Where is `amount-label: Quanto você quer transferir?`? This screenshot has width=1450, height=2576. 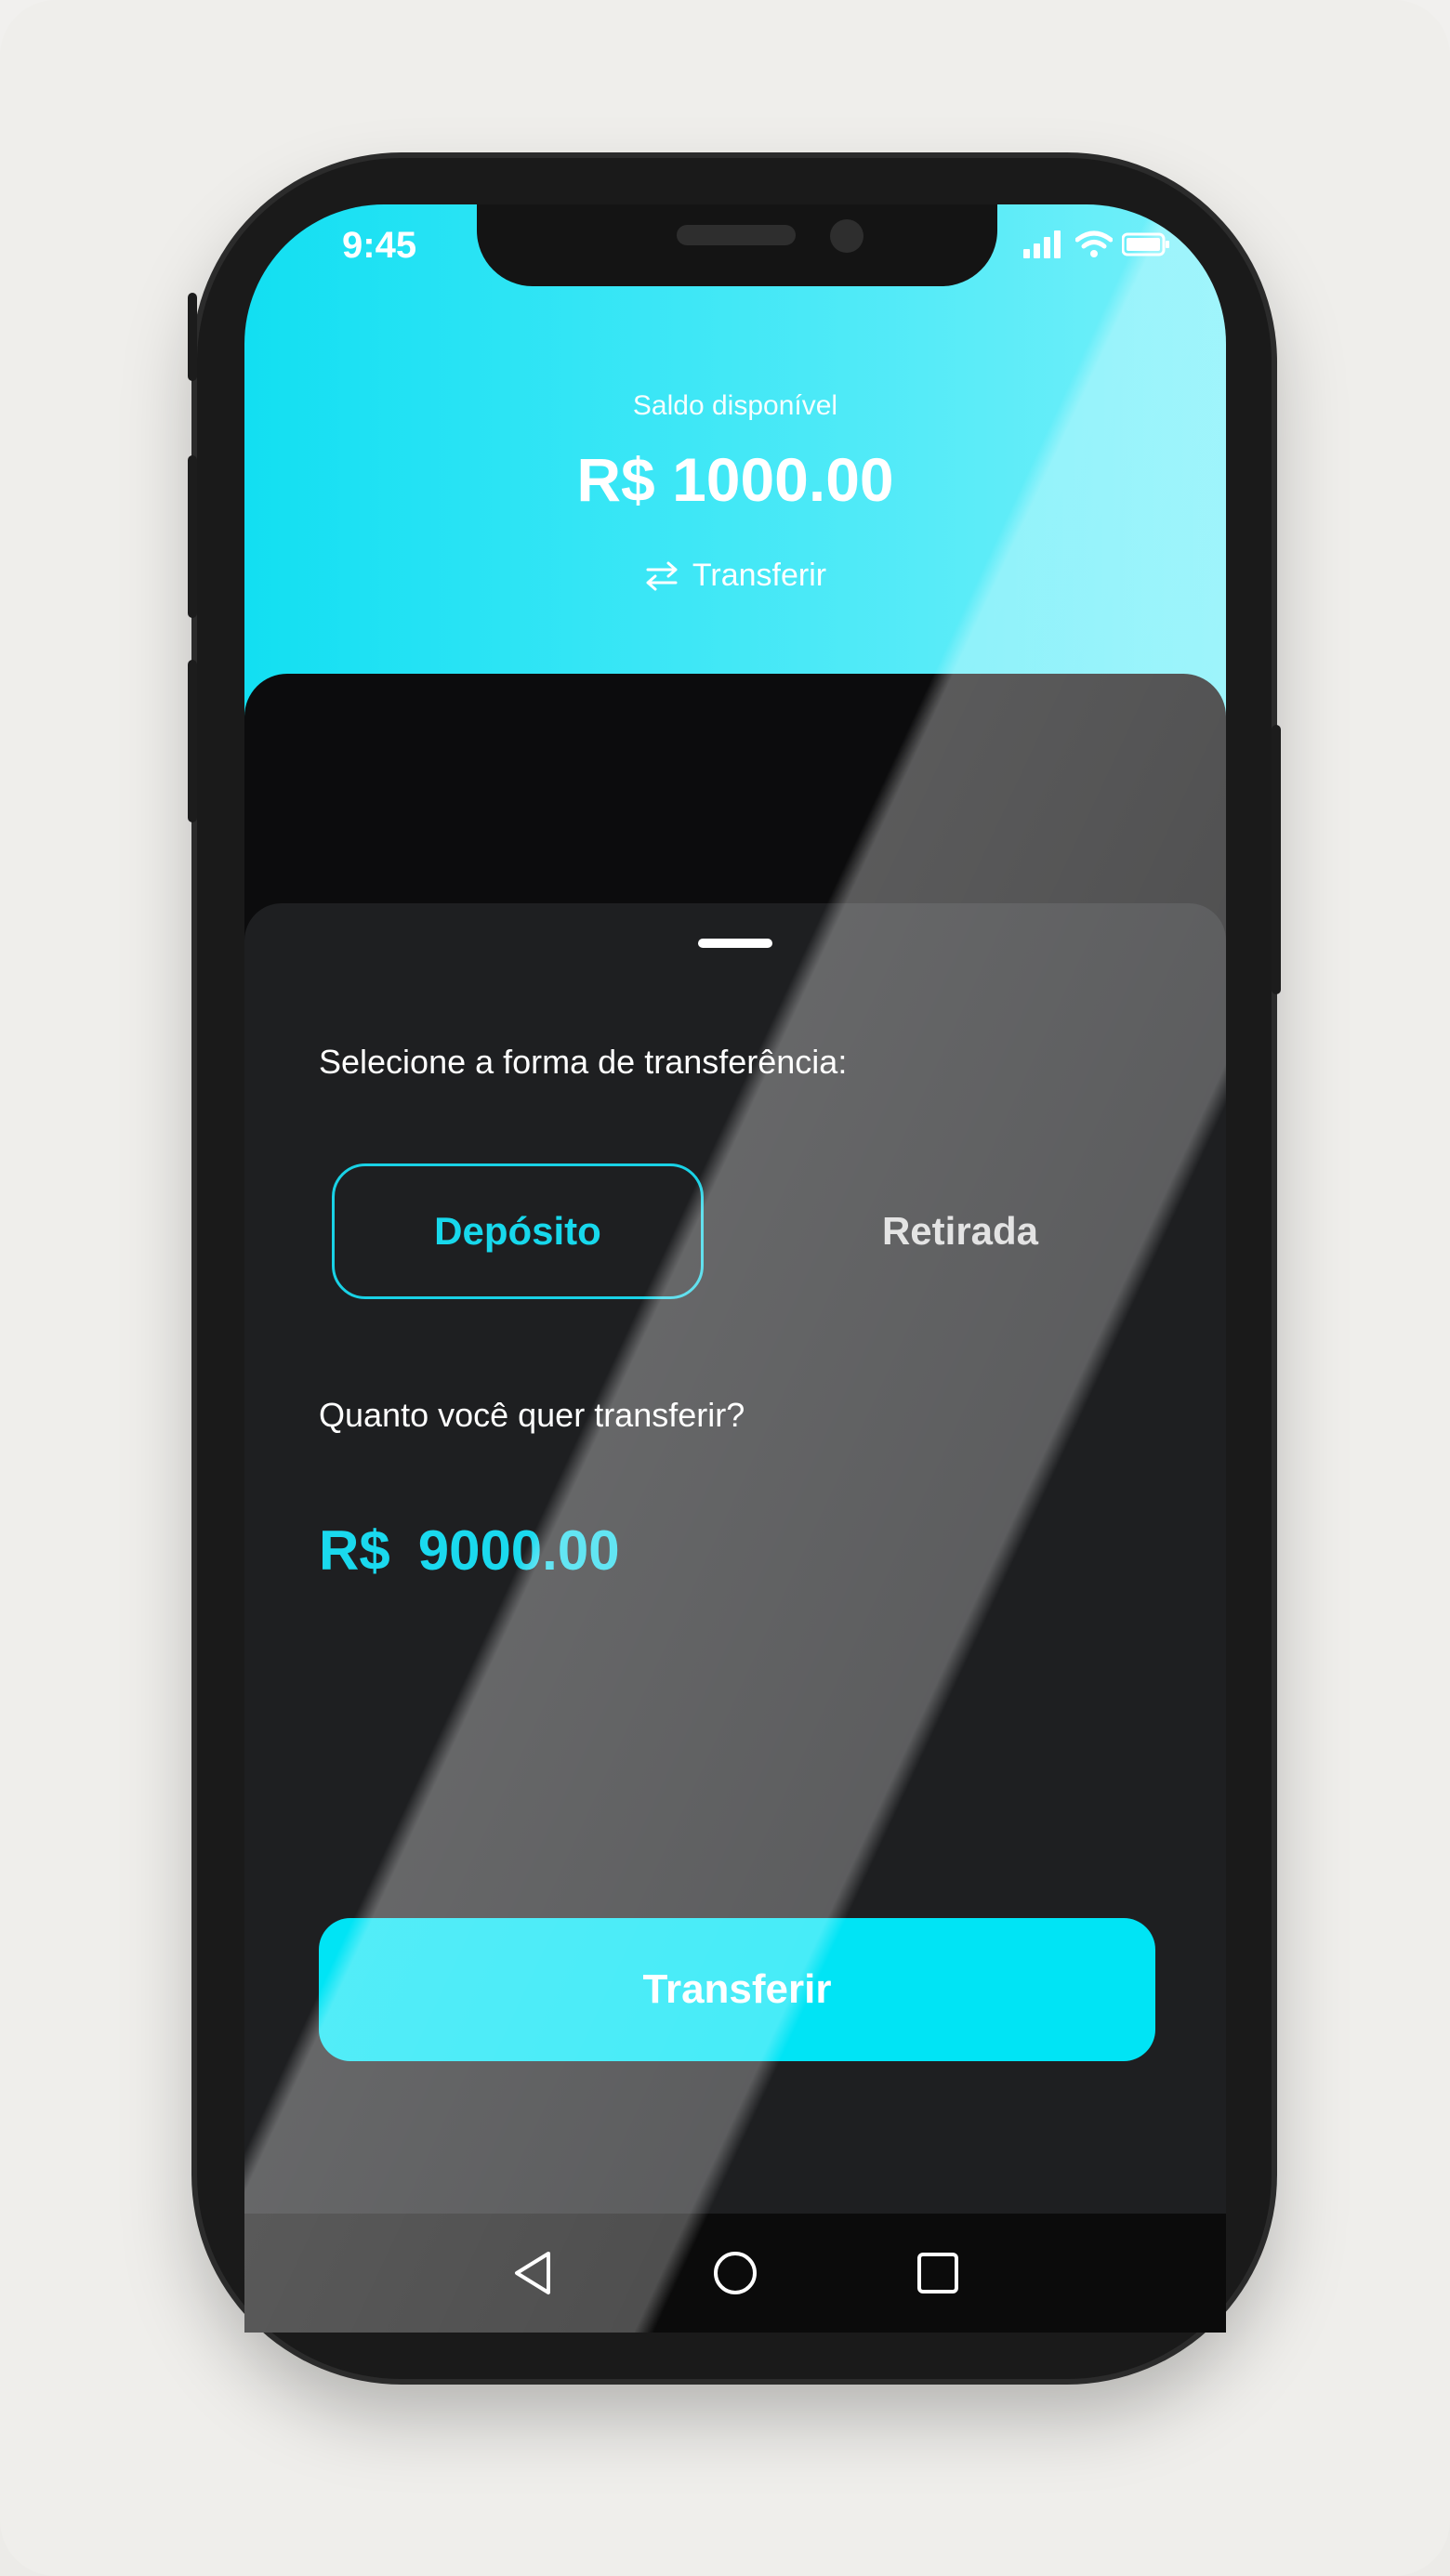 amount-label: Quanto você quer transferir? is located at coordinates (532, 1415).